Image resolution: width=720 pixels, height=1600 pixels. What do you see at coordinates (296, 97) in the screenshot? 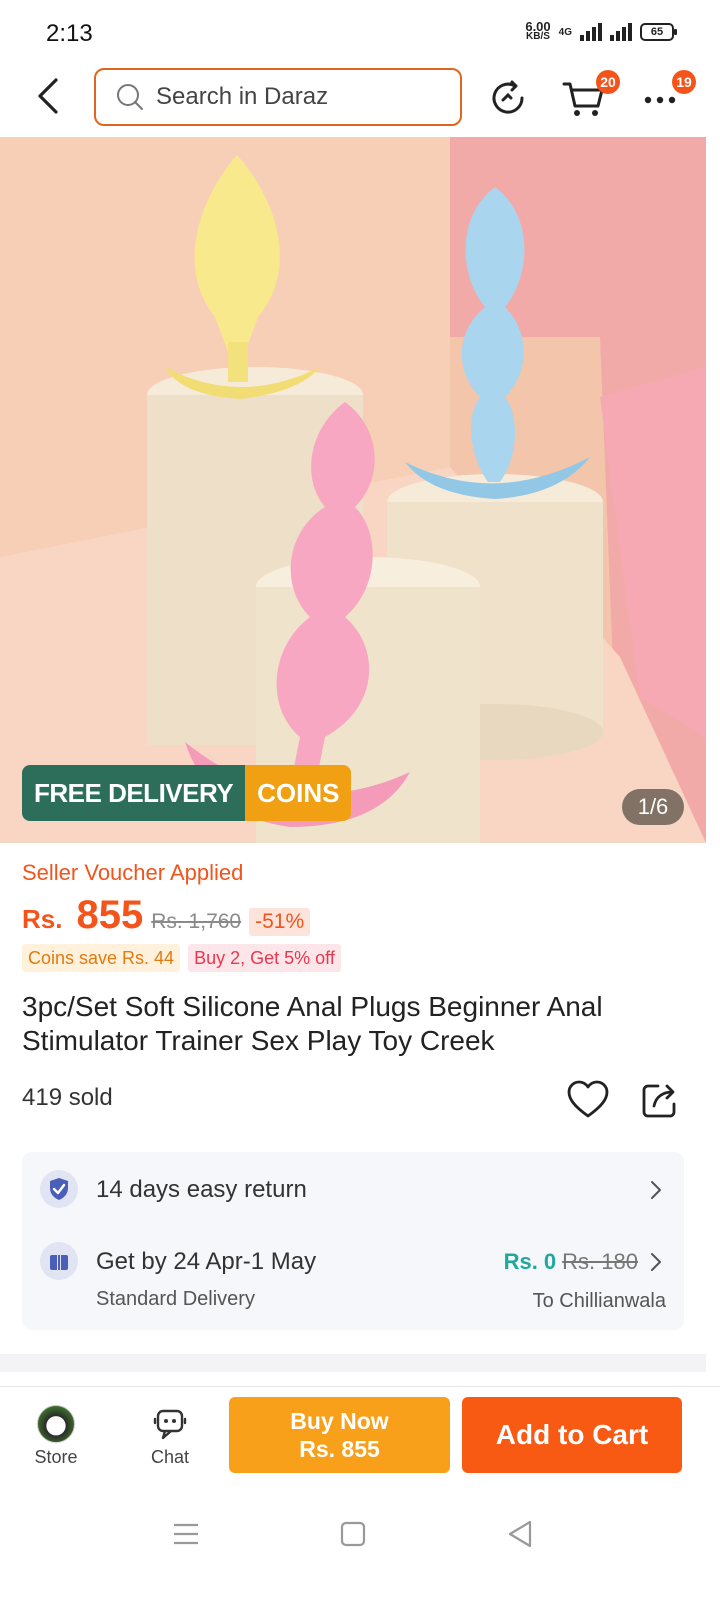
I see `search-input` at bounding box center [296, 97].